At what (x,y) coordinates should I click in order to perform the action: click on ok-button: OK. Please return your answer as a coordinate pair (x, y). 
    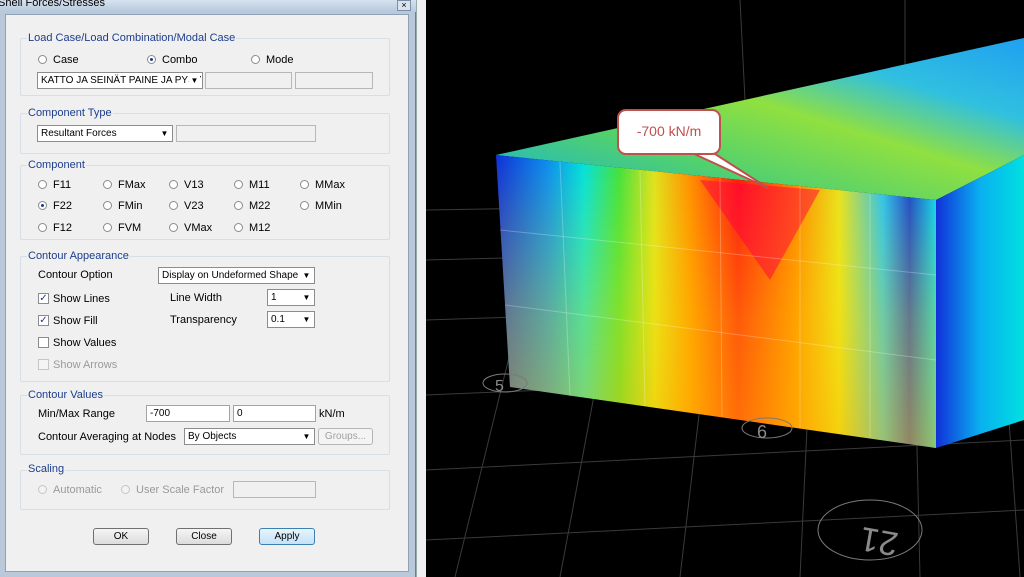
    Looking at the image, I should click on (121, 536).